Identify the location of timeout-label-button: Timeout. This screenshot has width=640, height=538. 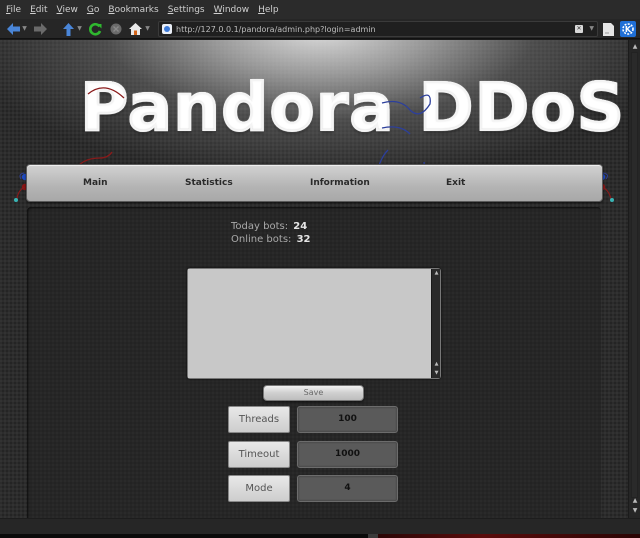
(259, 454).